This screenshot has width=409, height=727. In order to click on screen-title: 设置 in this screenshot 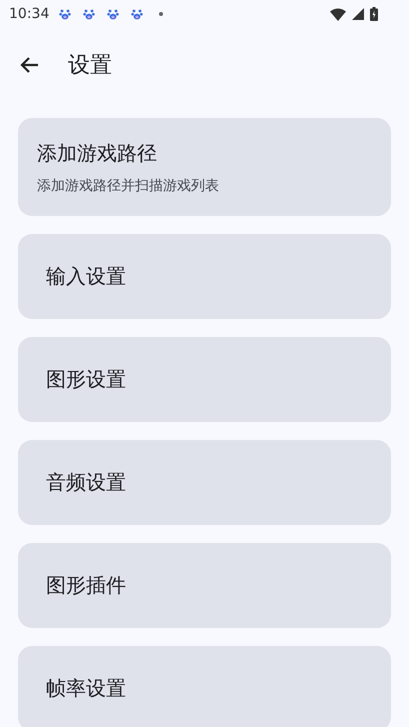, I will do `click(90, 66)`.